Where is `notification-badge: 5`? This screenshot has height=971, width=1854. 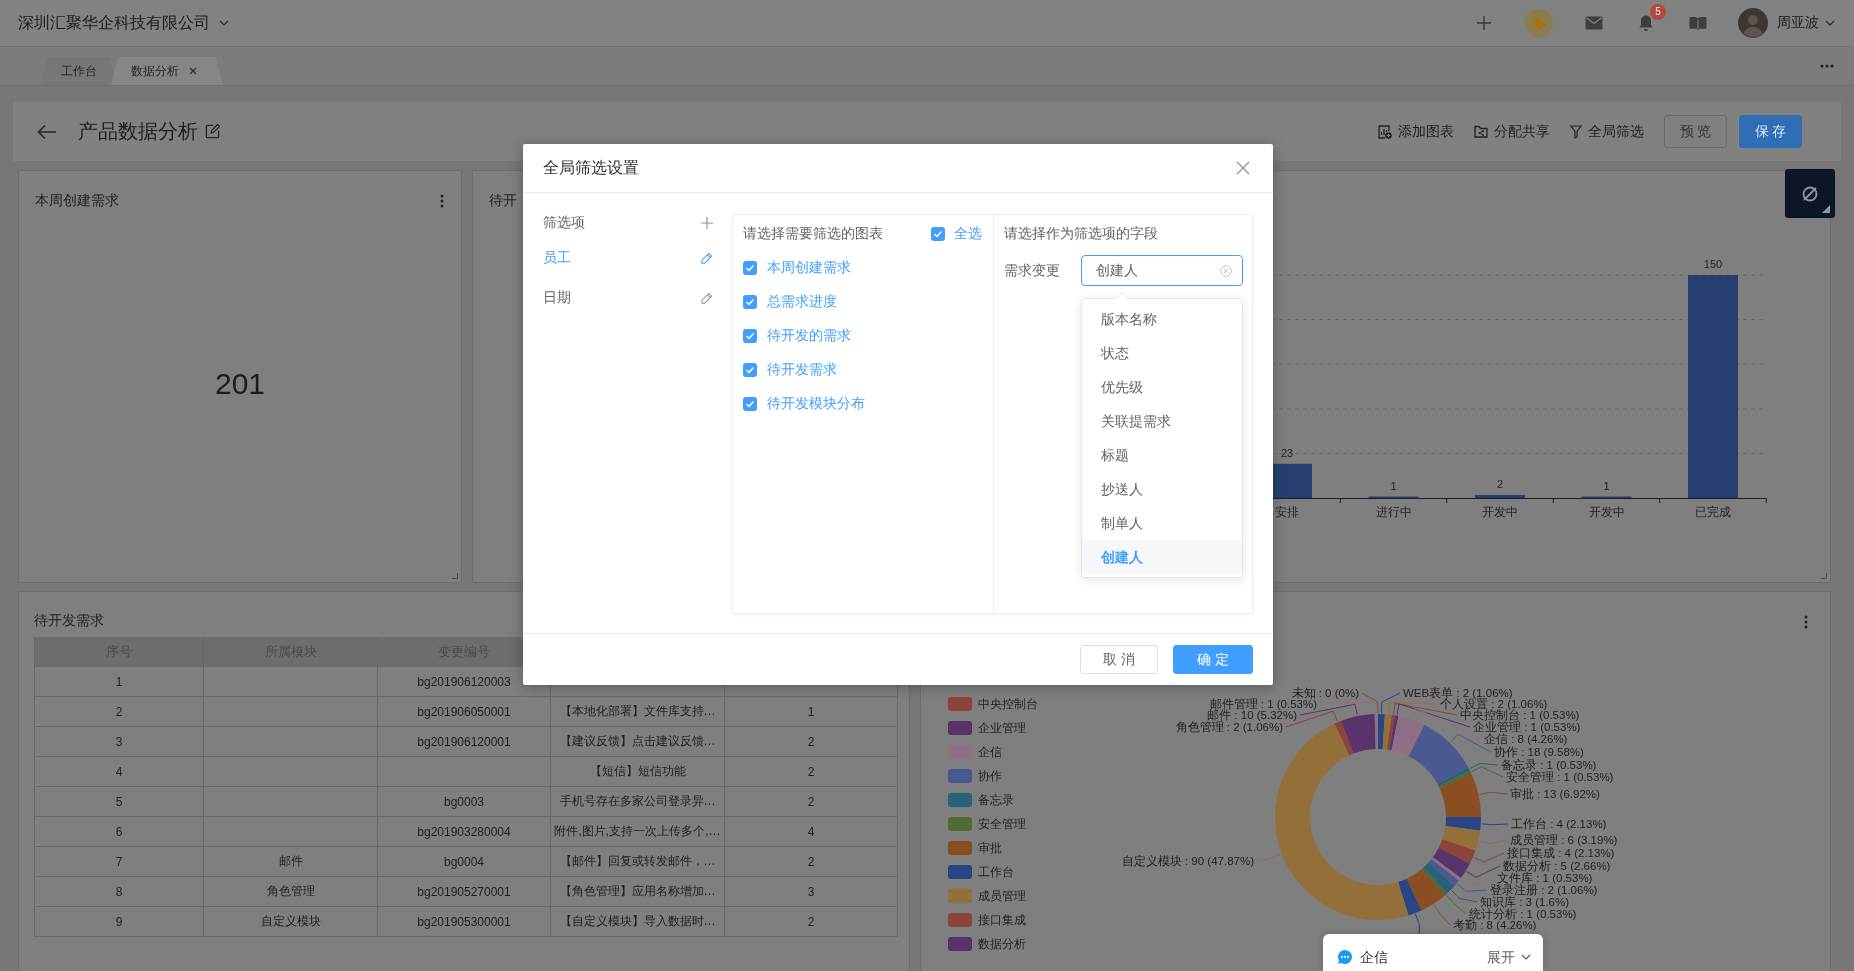
notification-badge: 5 is located at coordinates (1658, 12).